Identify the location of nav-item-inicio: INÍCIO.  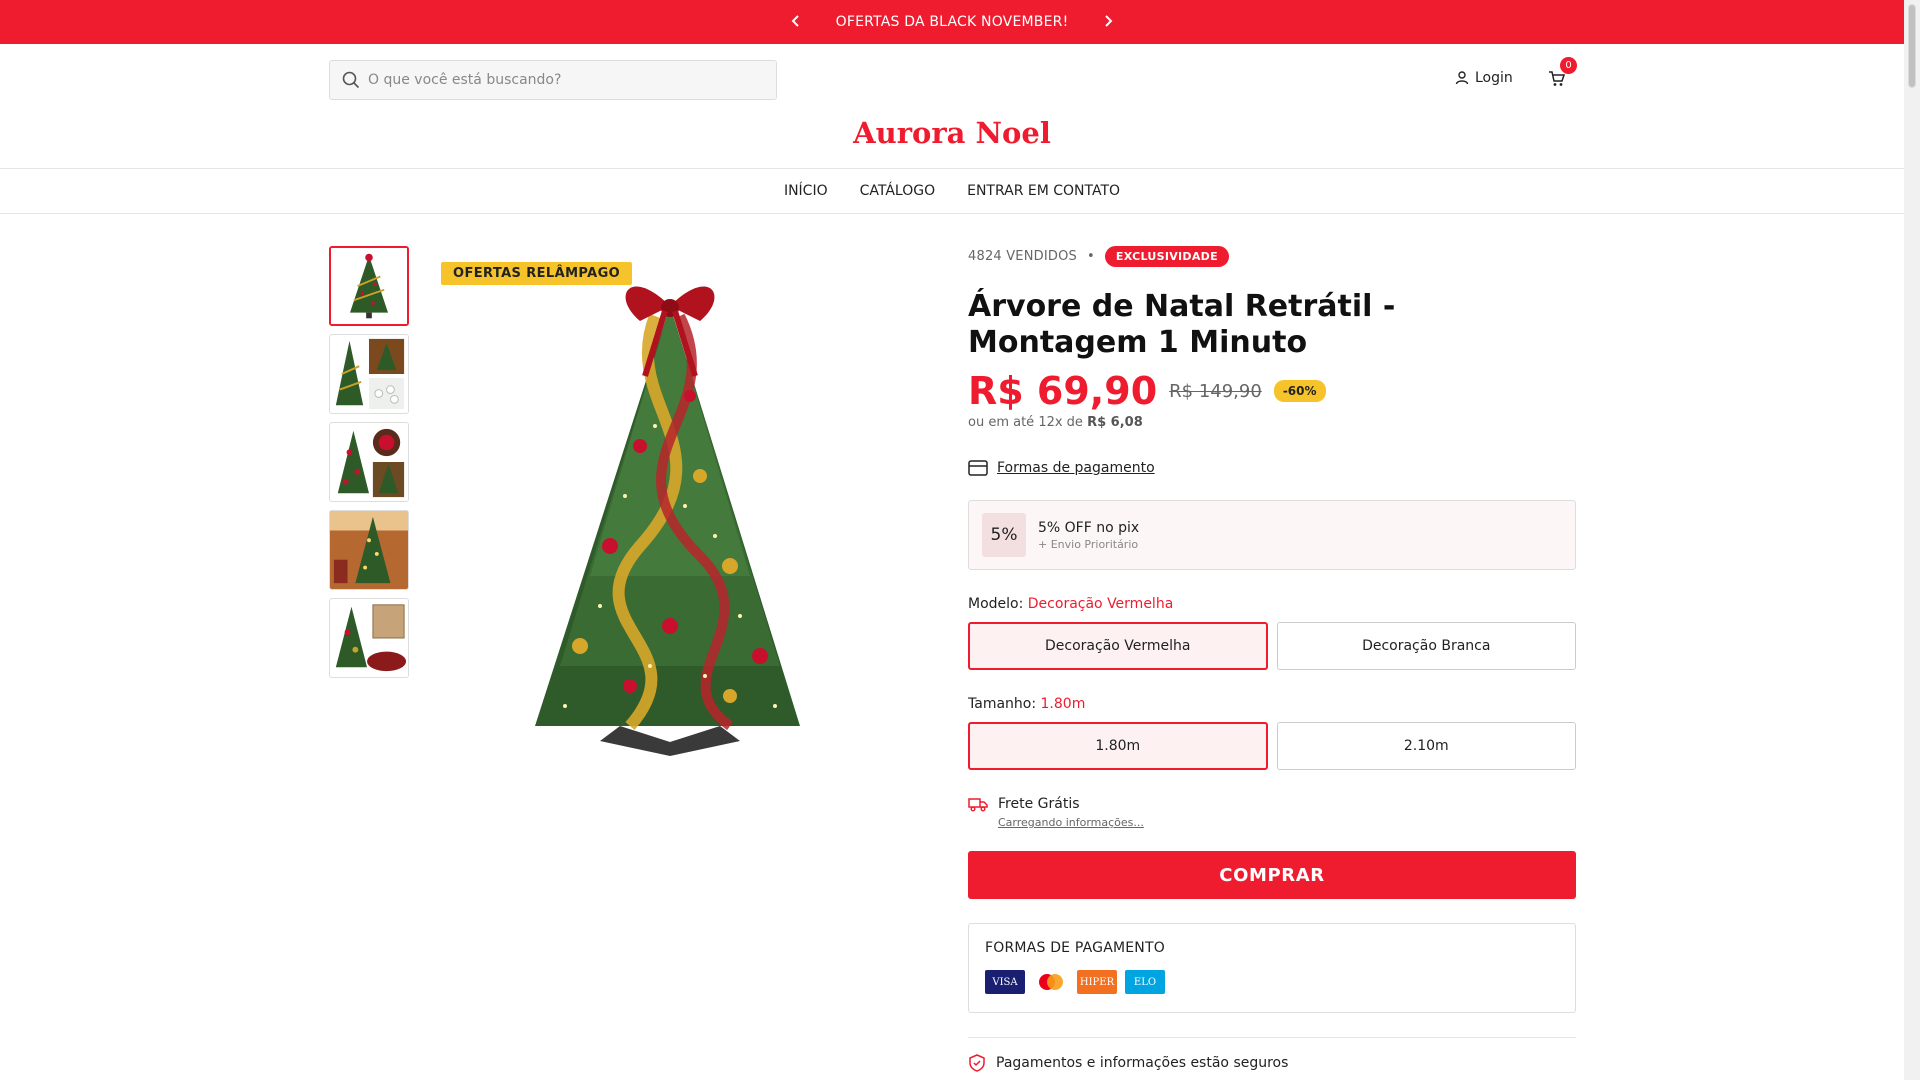
(806, 191).